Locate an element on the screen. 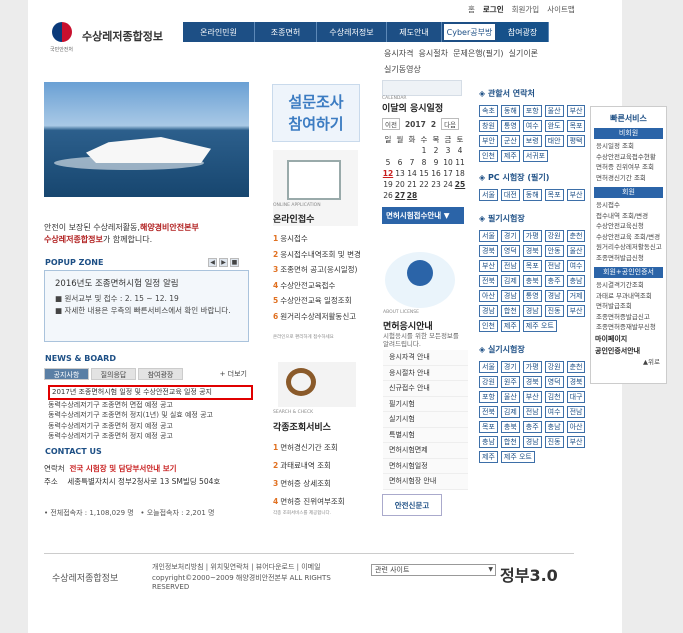 The image size is (683, 633). quick-item: 면허발급조회 is located at coordinates (628, 306).